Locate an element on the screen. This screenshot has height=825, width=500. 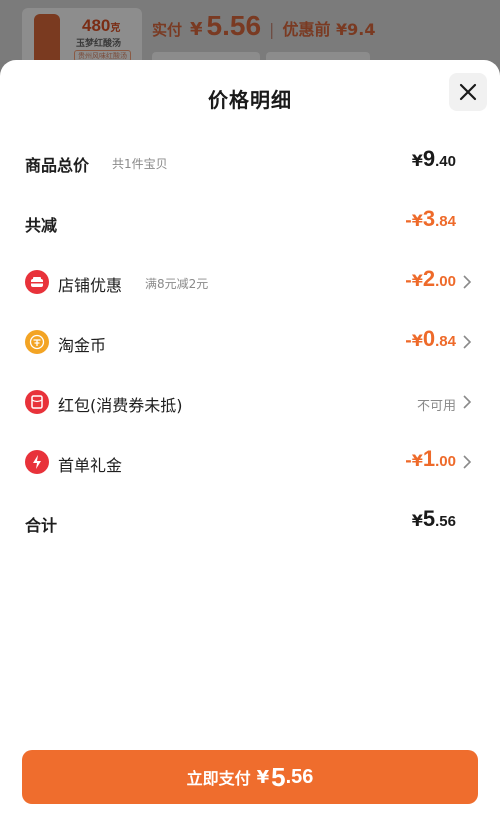
reduction-amount: -¥ 3.84 is located at coordinates (430, 219).